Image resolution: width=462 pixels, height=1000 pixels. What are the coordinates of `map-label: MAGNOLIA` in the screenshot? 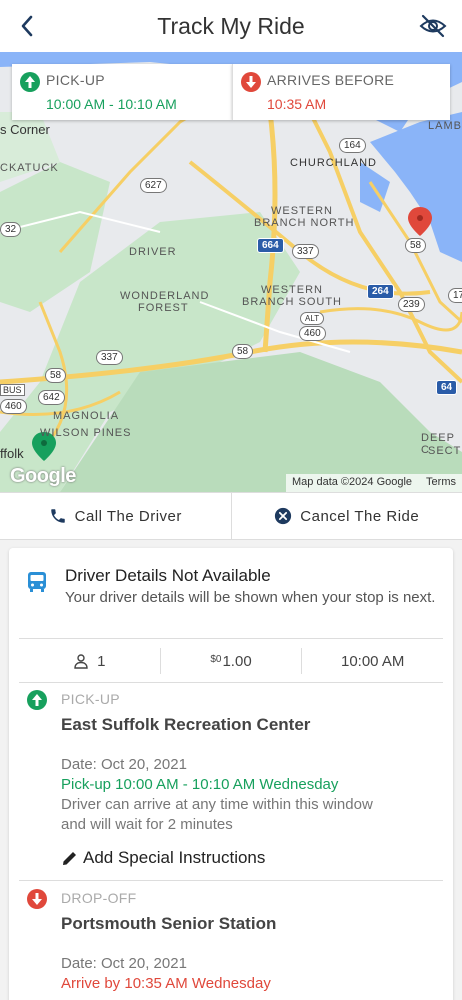 It's located at (86, 416).